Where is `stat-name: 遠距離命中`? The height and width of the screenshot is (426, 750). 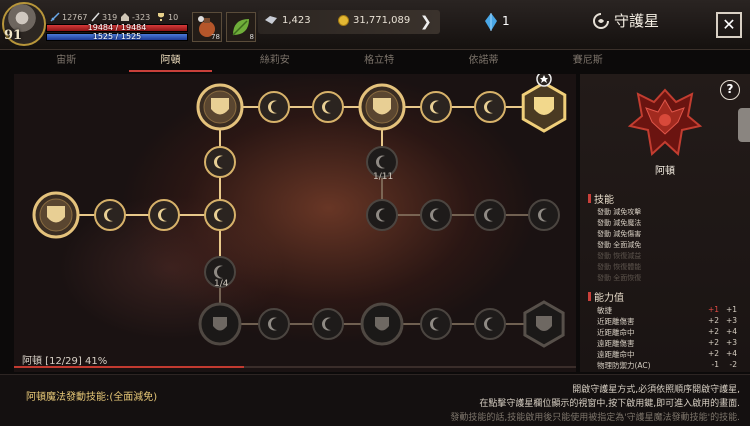 stat-name: 遠距離命中 is located at coordinates (616, 354).